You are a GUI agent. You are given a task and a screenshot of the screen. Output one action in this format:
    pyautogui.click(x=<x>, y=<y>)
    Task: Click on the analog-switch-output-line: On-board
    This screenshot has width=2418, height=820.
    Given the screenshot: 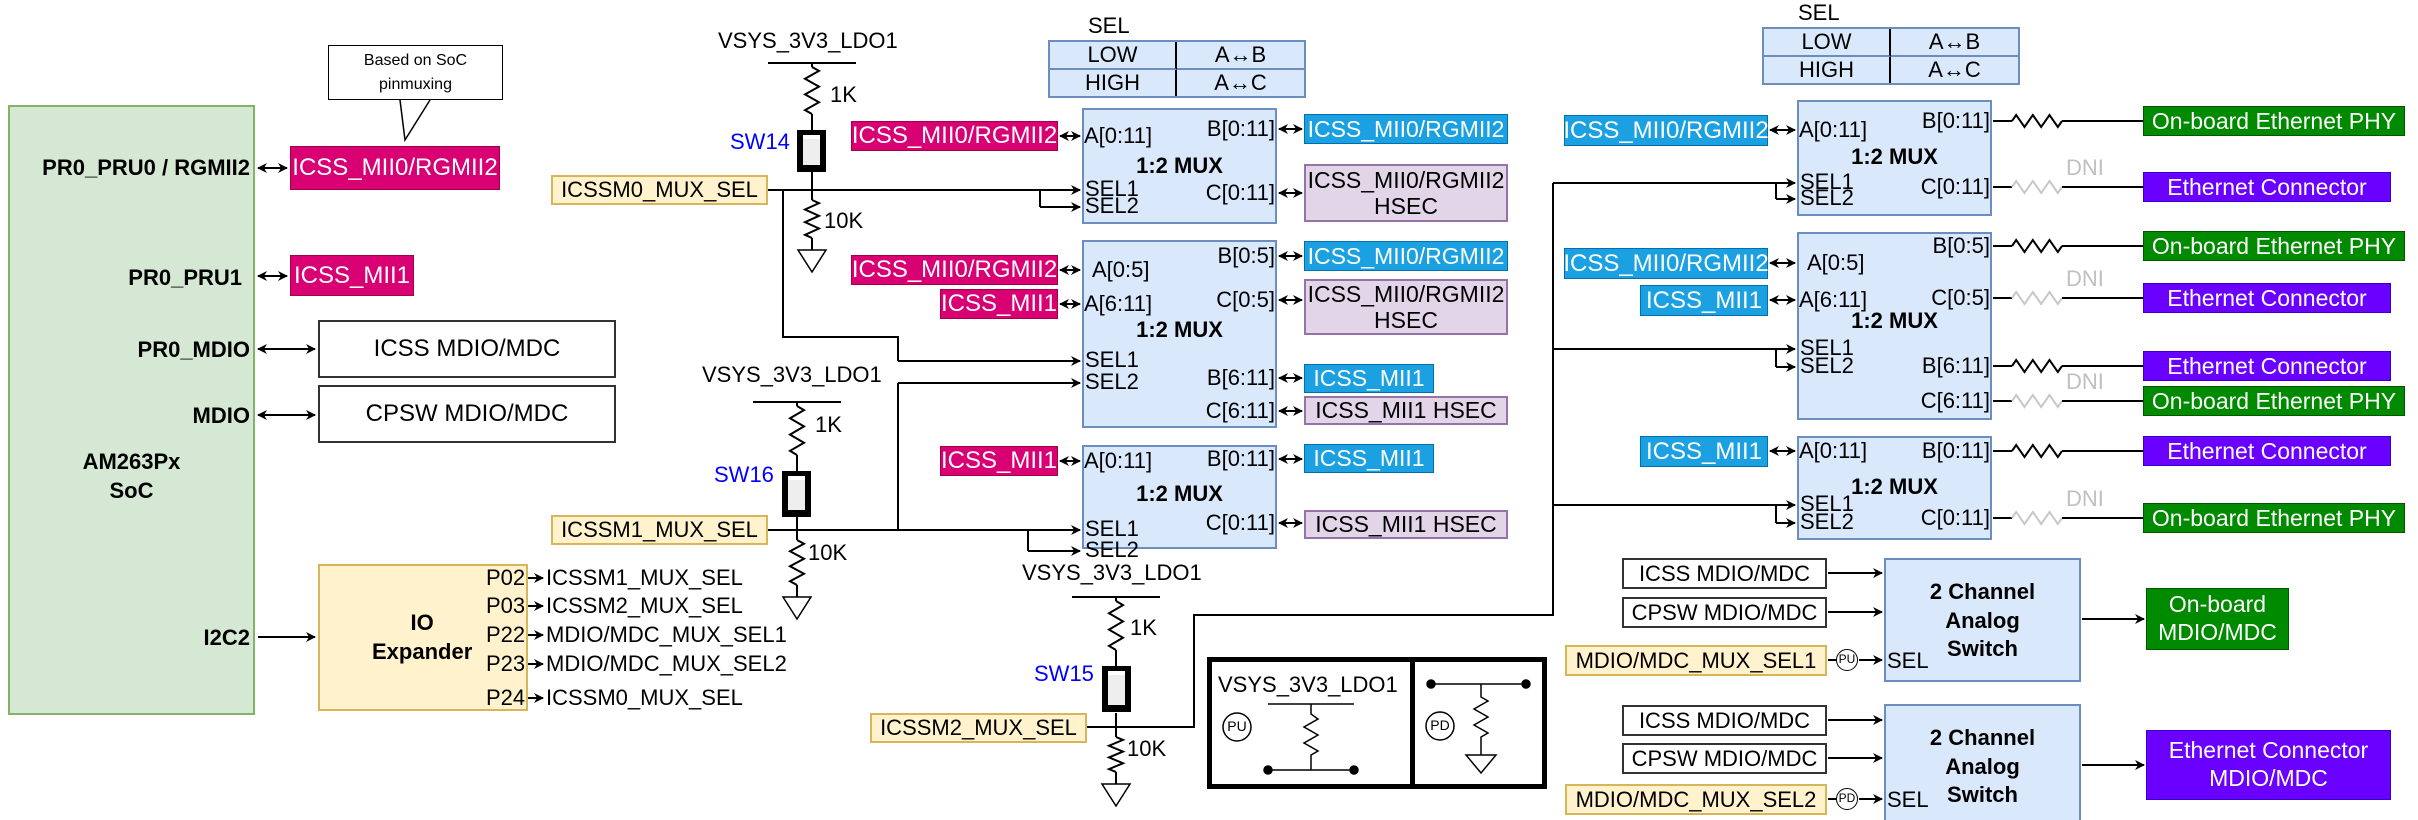 What is the action you would take?
    pyautogui.click(x=2217, y=604)
    